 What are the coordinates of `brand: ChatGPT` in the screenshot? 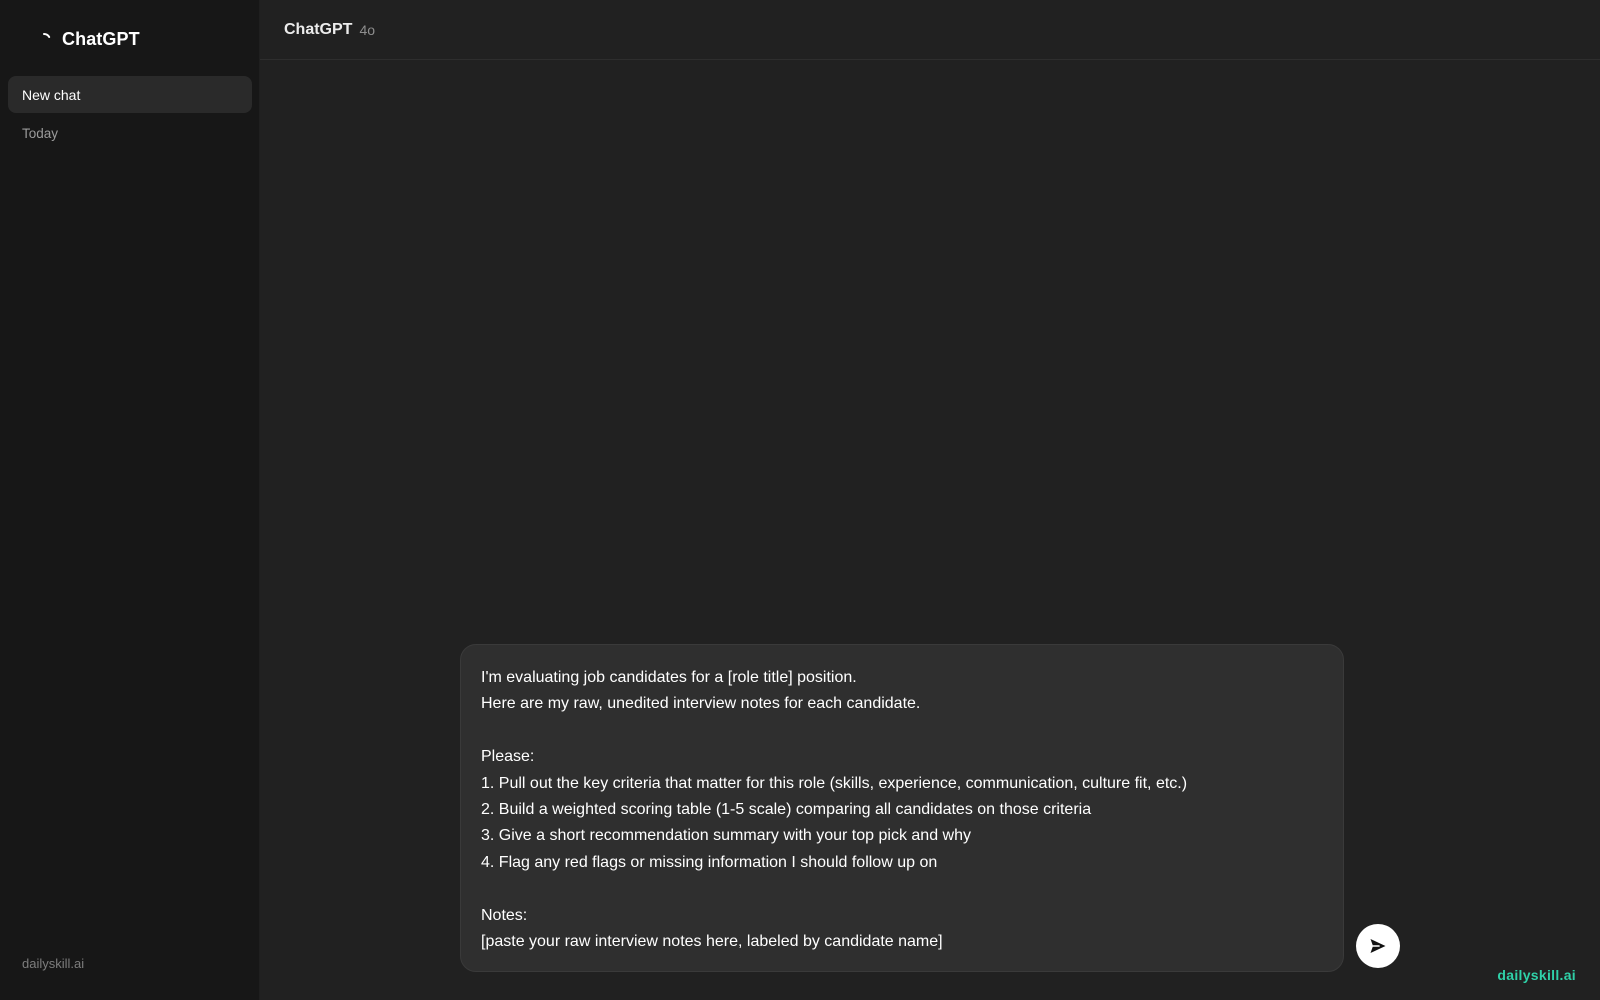 It's located at (88, 39).